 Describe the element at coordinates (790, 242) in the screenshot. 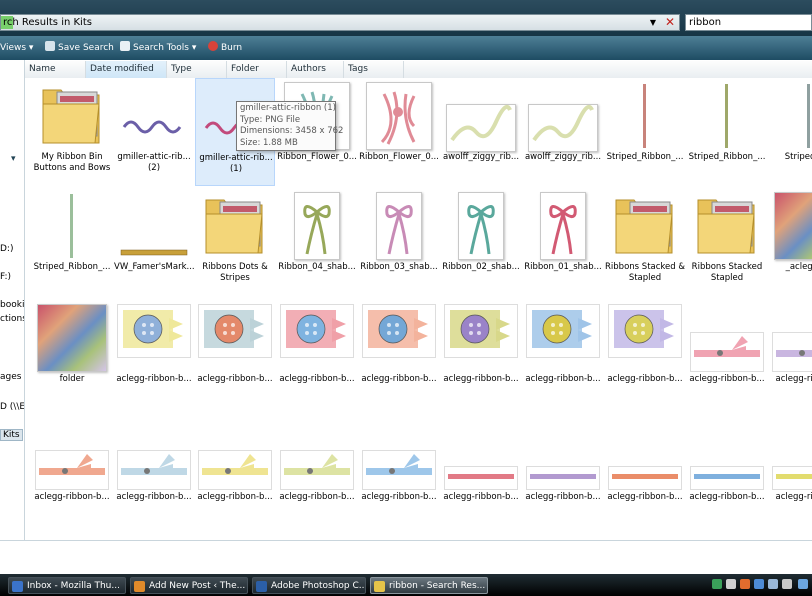

I see `file-item: _aclegg-rib` at that location.